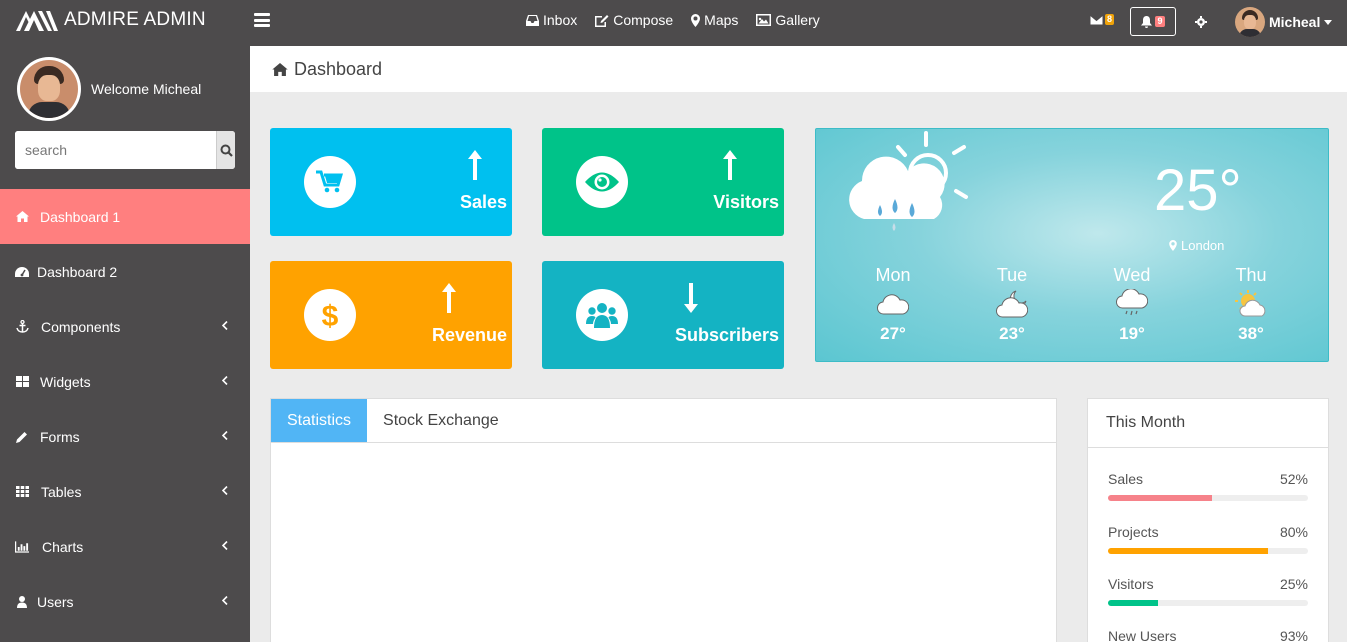  What do you see at coordinates (1328, 22) in the screenshot?
I see `caret-down-icon` at bounding box center [1328, 22].